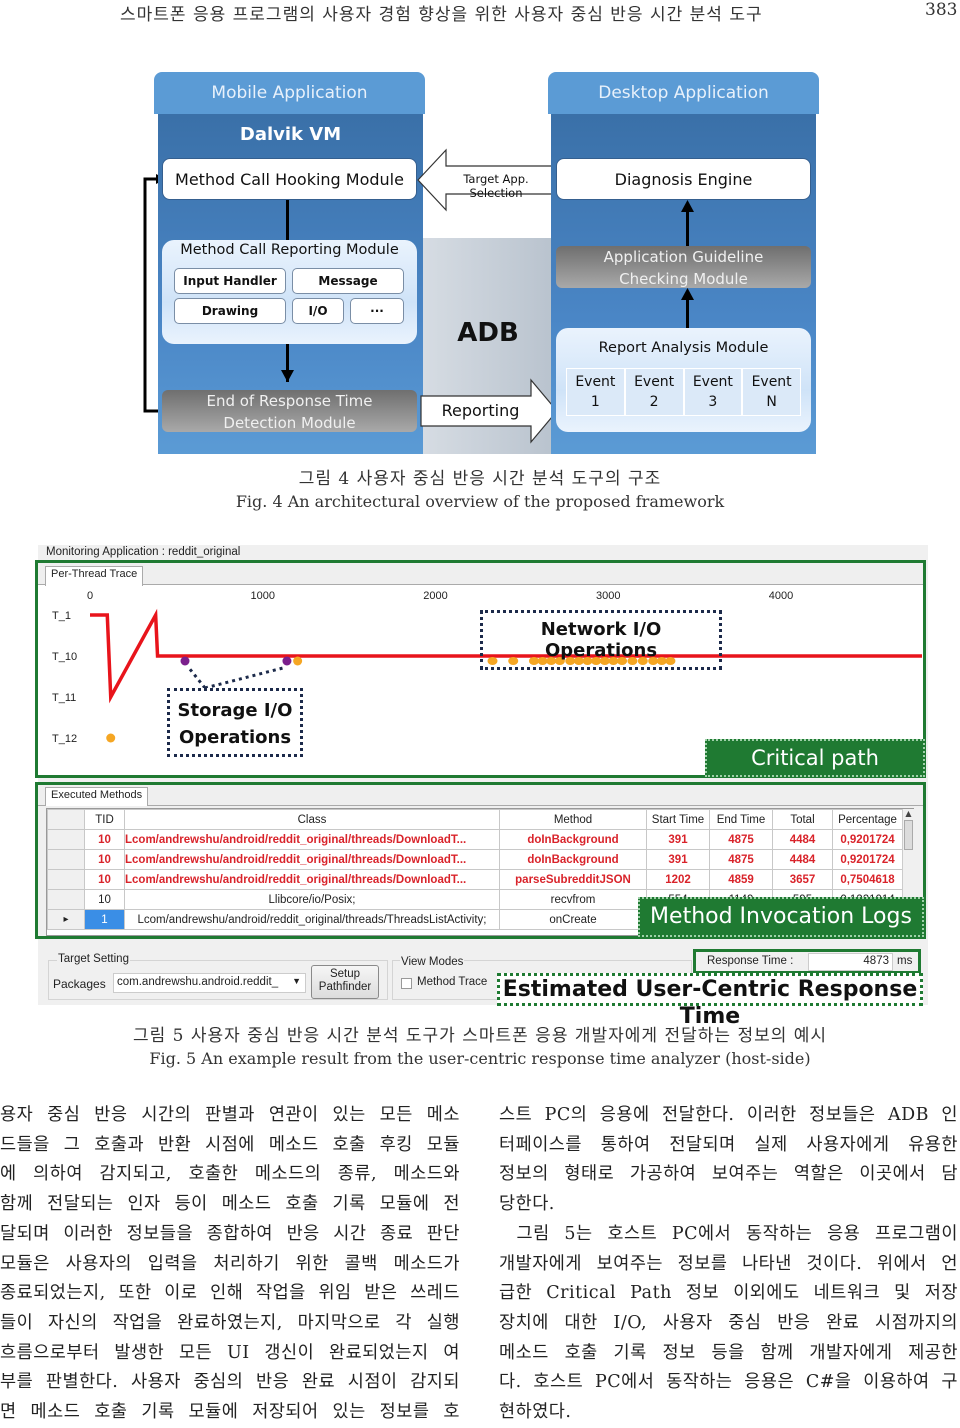 This screenshot has height=1428, width=960. Describe the element at coordinates (289, 179) in the screenshot. I see `method-call-hooking-module: Method Call Hooking Module` at that location.